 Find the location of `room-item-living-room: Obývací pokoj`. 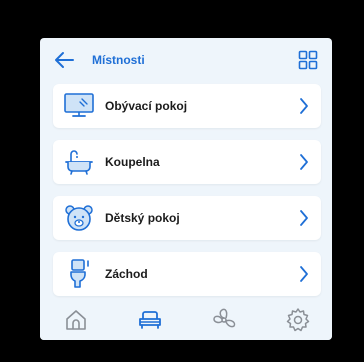

room-item-living-room: Obývací pokoj is located at coordinates (187, 106).